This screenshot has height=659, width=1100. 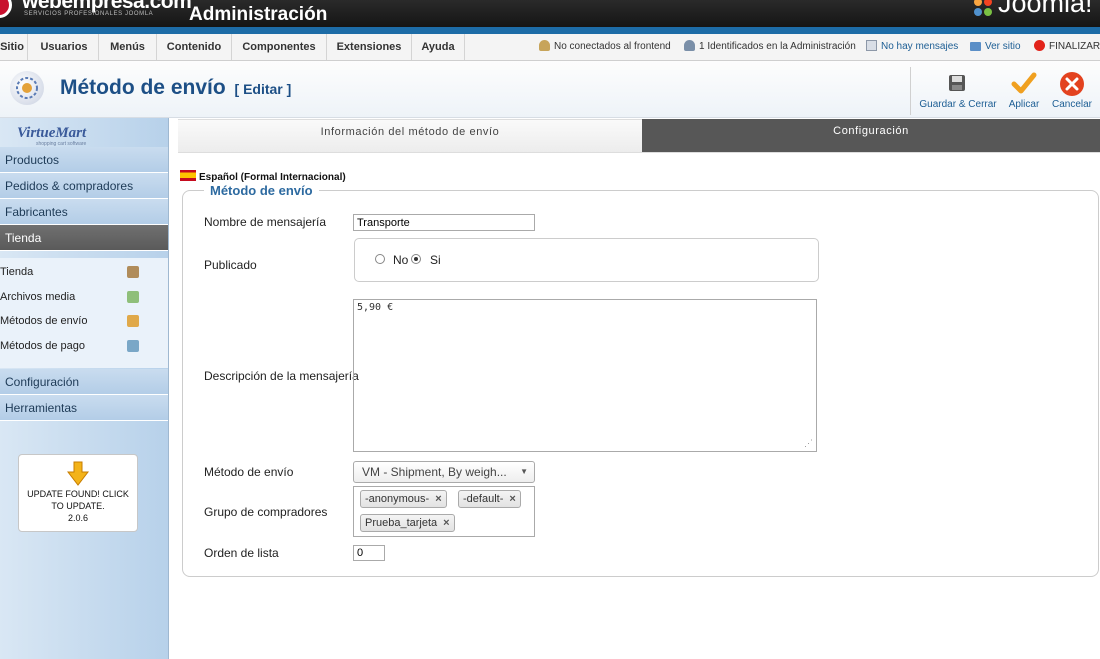 What do you see at coordinates (1024, 83) in the screenshot?
I see `checkmark-icon` at bounding box center [1024, 83].